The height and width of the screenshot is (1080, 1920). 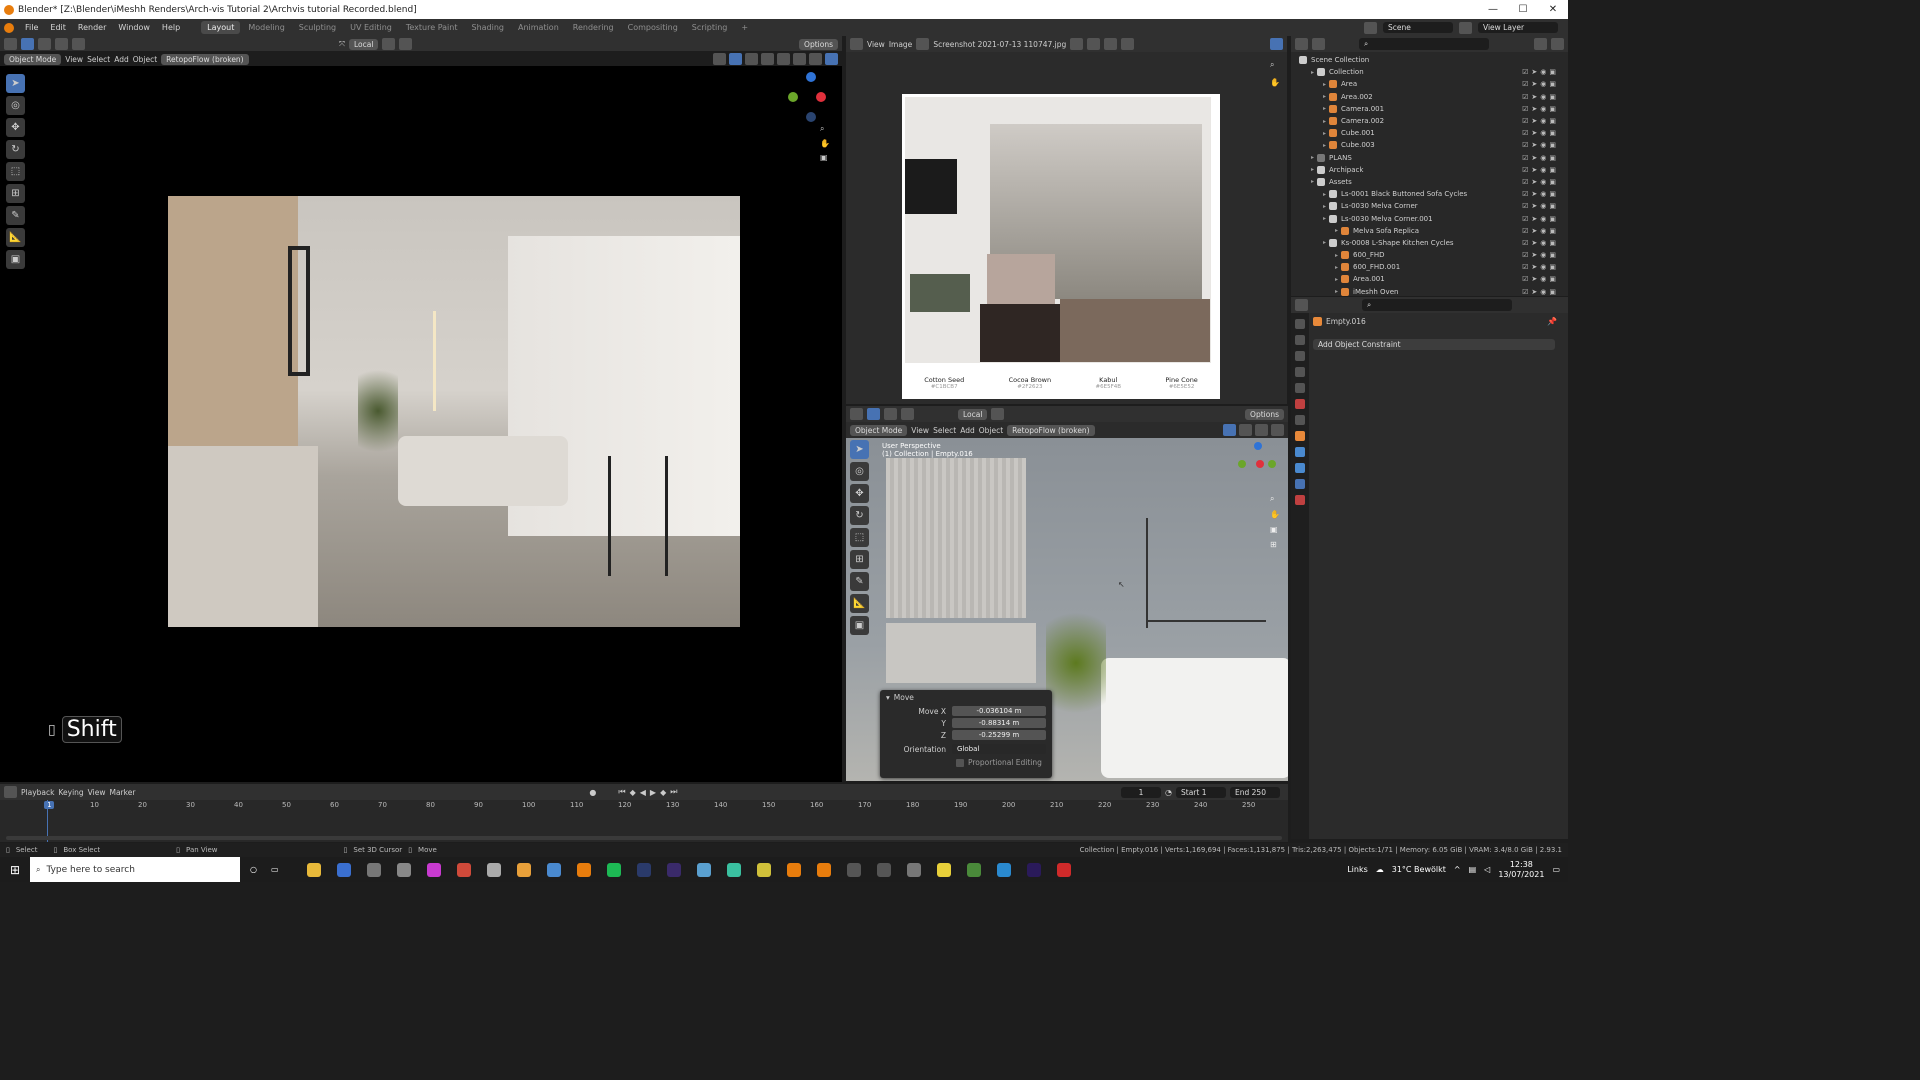 What do you see at coordinates (342, 44) in the screenshot?
I see `transform-pivot-icon: ⤧` at bounding box center [342, 44].